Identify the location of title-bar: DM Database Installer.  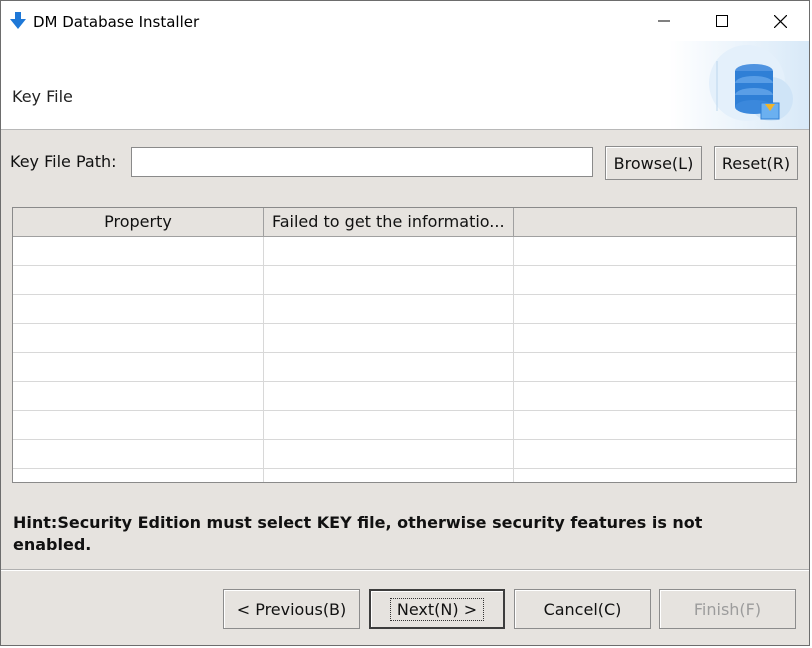
(405, 21).